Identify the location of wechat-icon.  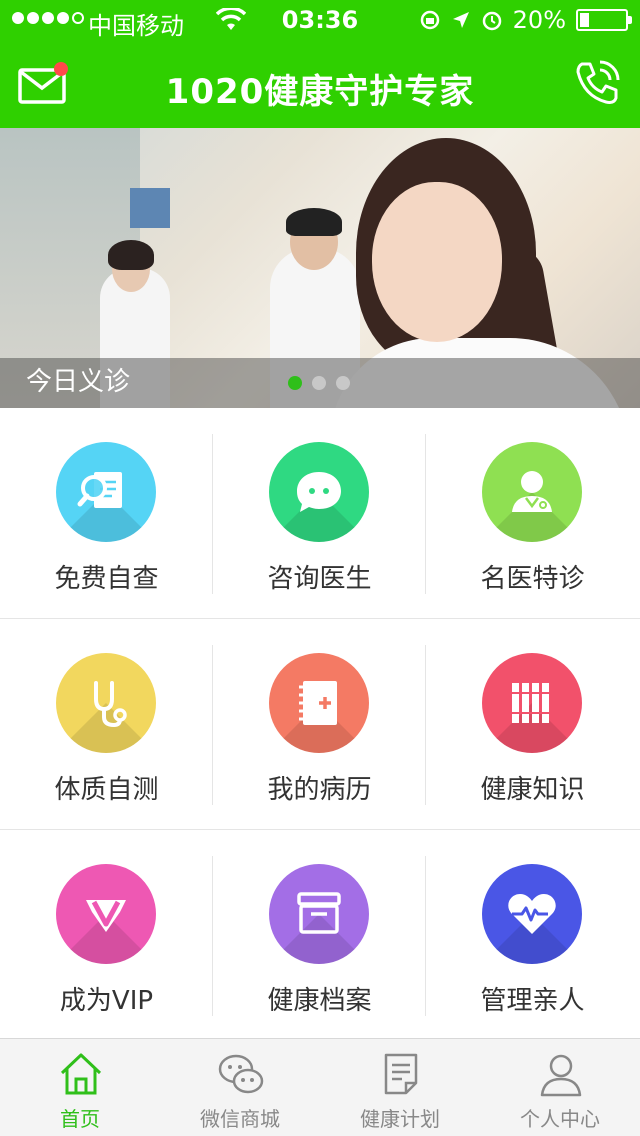
(241, 1074).